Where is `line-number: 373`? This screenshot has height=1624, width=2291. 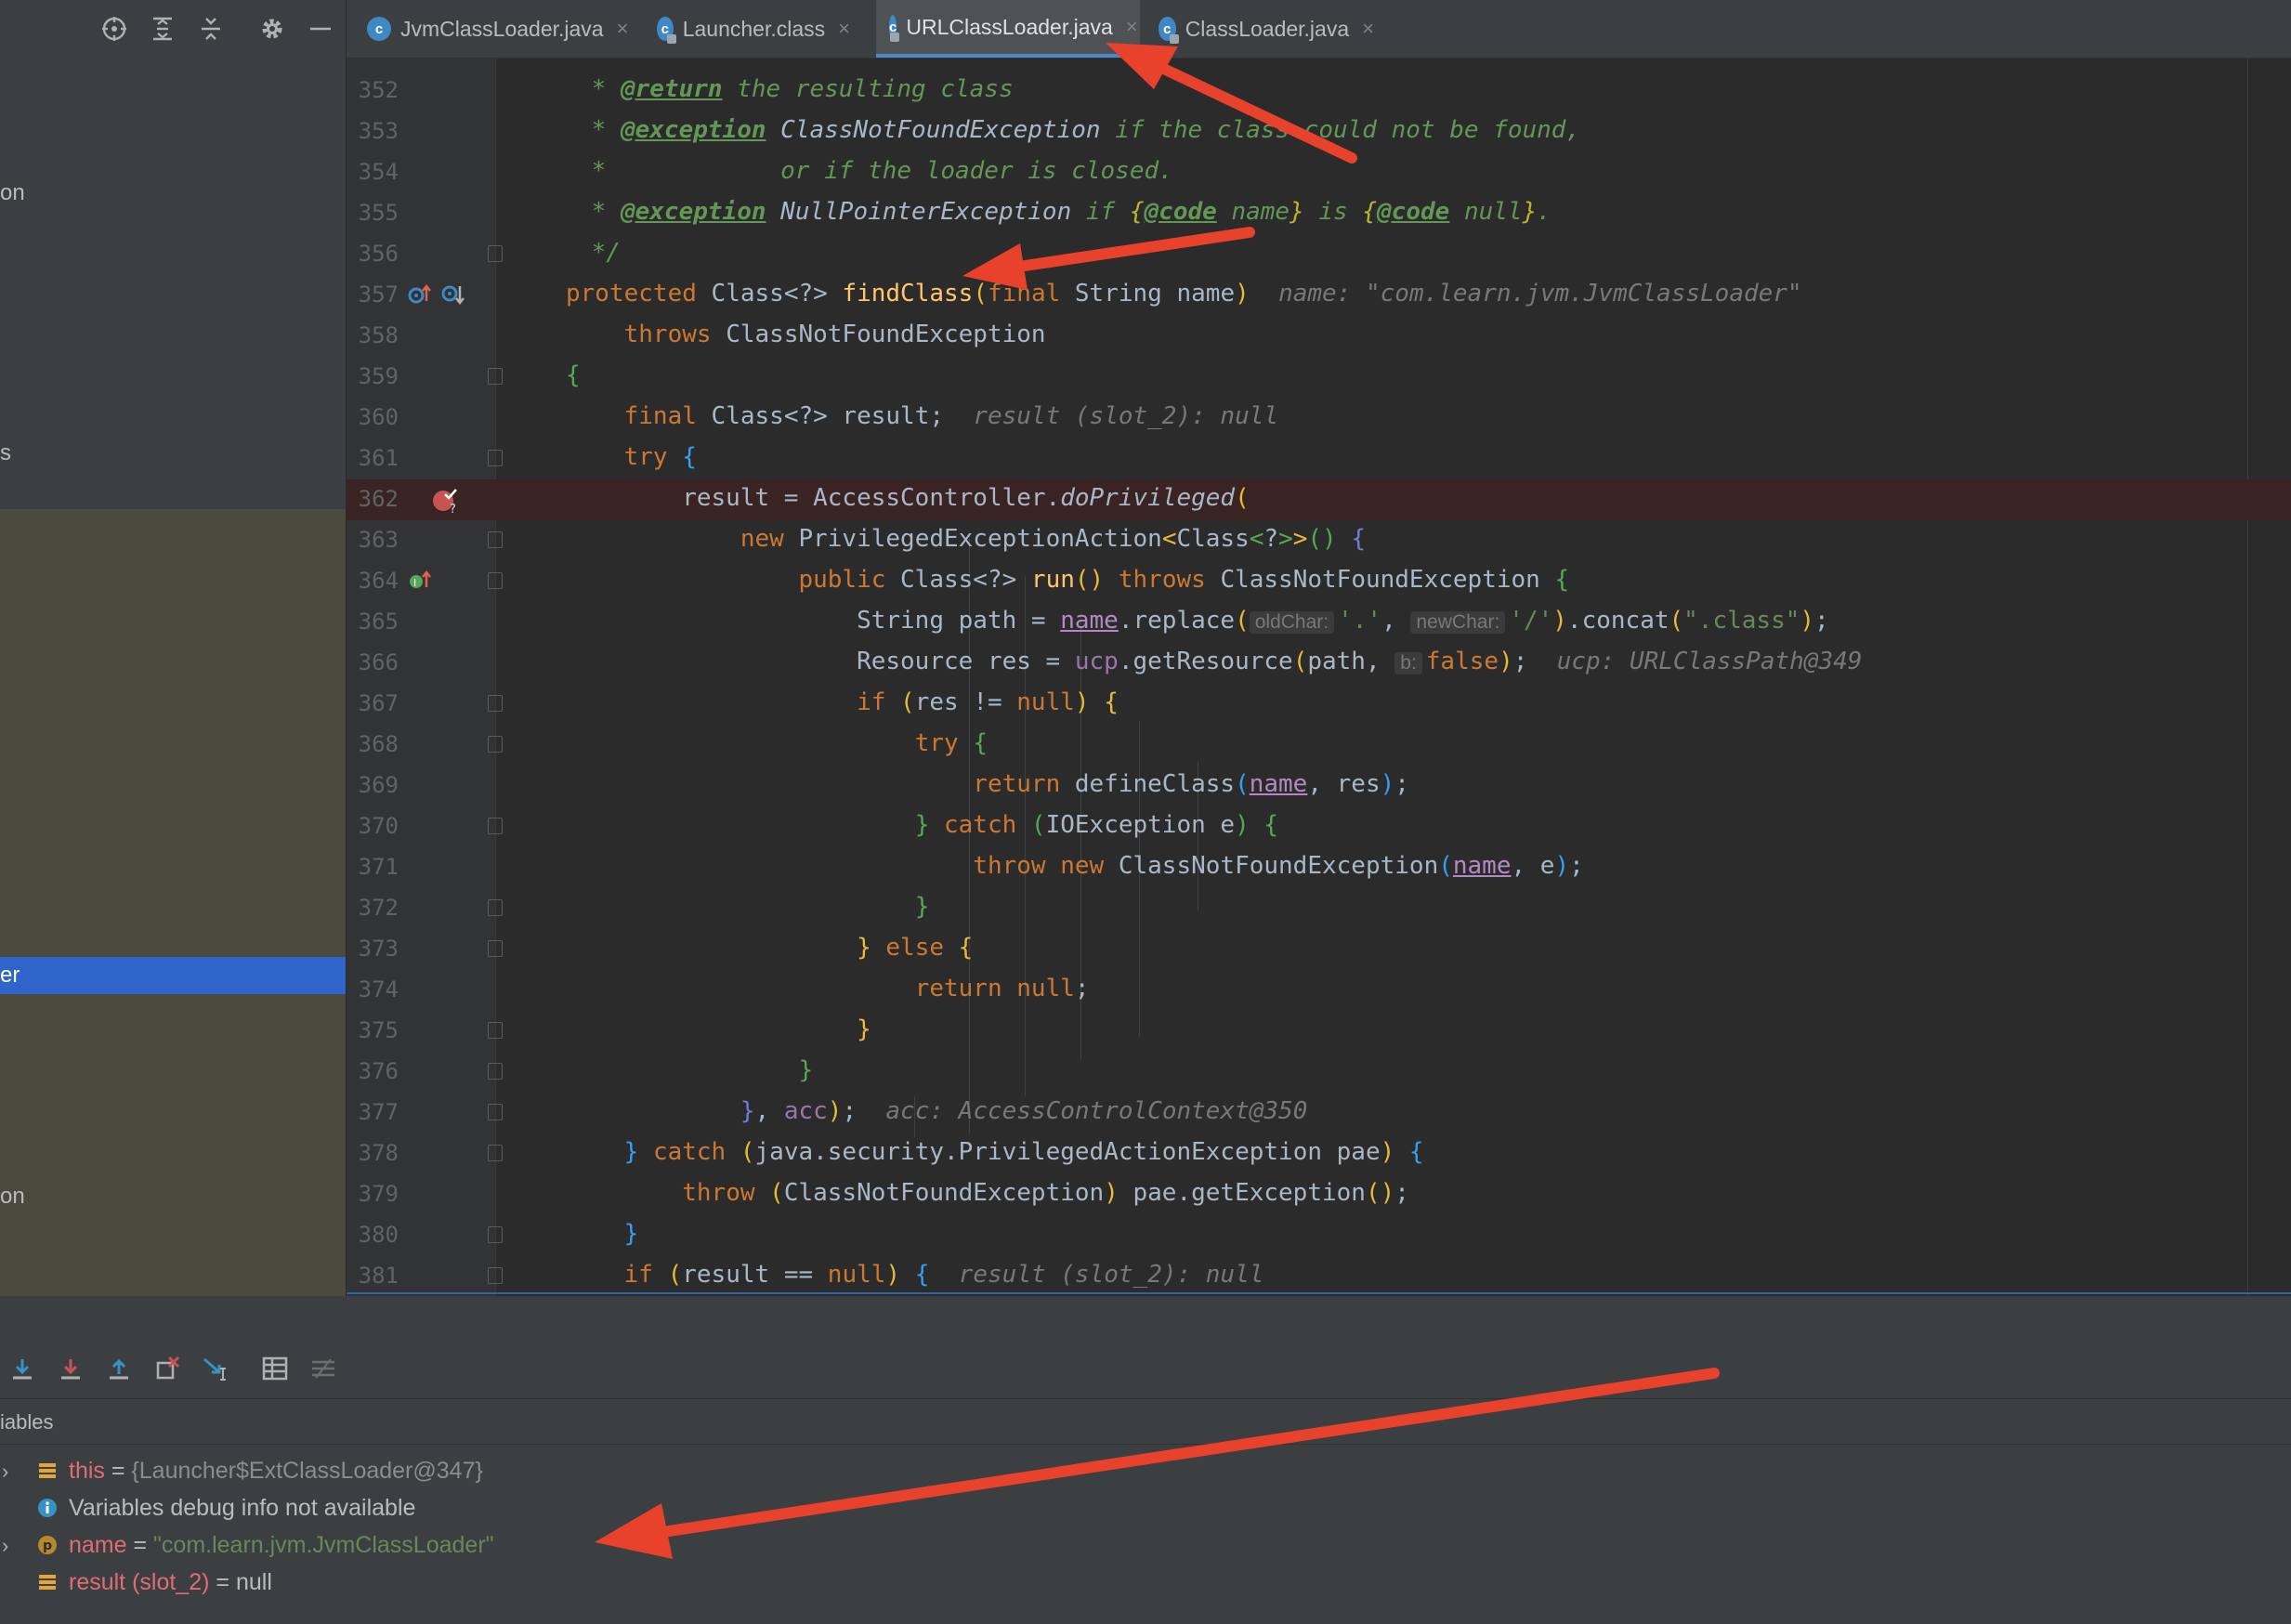
line-number: 373 is located at coordinates (378, 949).